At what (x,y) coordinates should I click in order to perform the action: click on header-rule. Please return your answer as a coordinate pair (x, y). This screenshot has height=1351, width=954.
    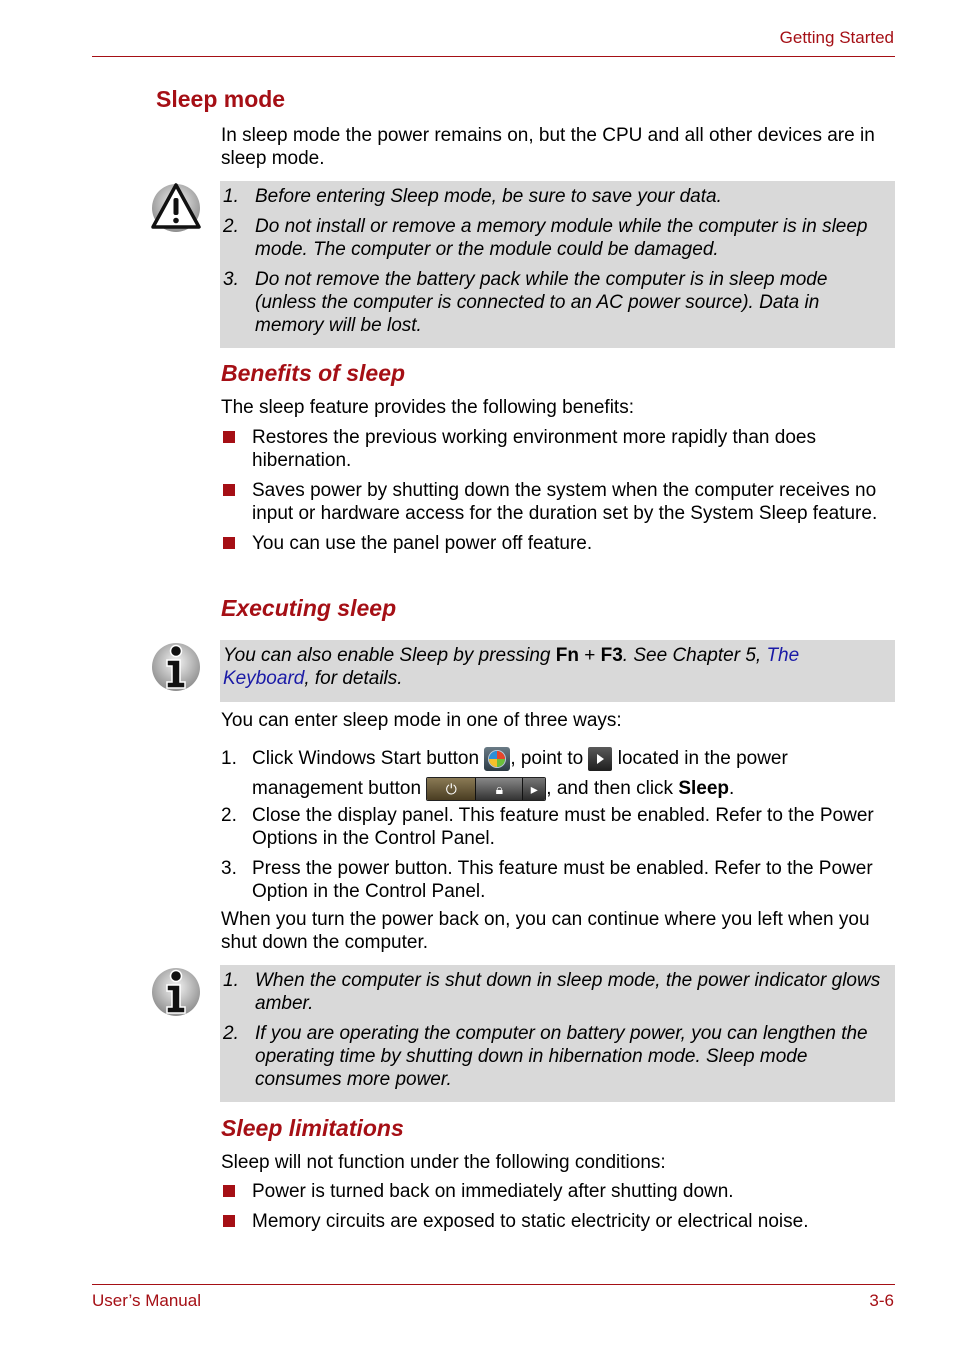
    Looking at the image, I should click on (493, 56).